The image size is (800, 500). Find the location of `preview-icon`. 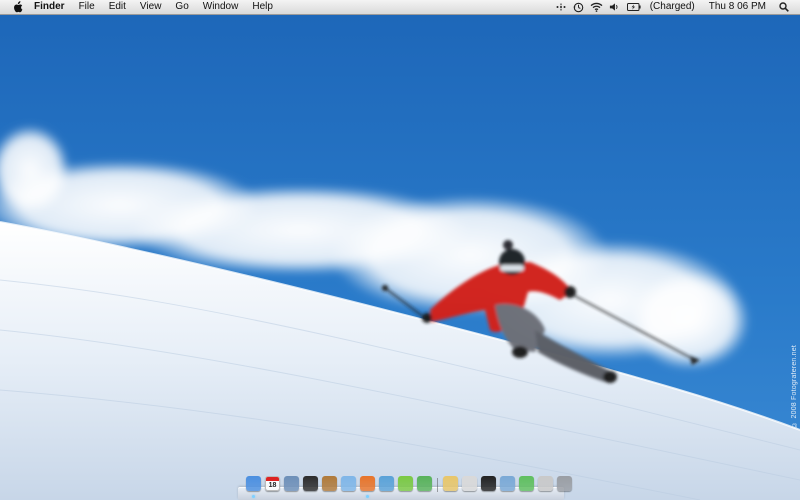

preview-icon is located at coordinates (291, 483).